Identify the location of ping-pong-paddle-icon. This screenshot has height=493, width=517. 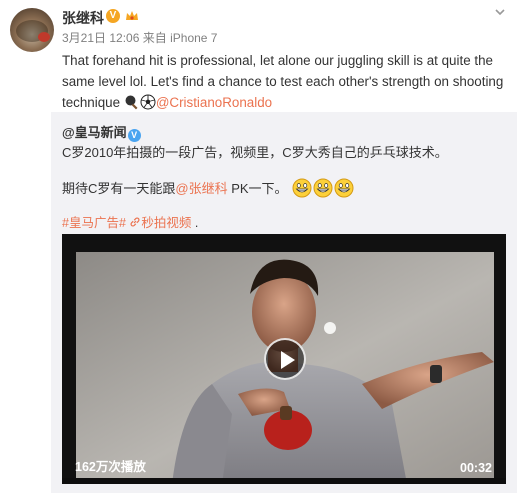
(131, 102).